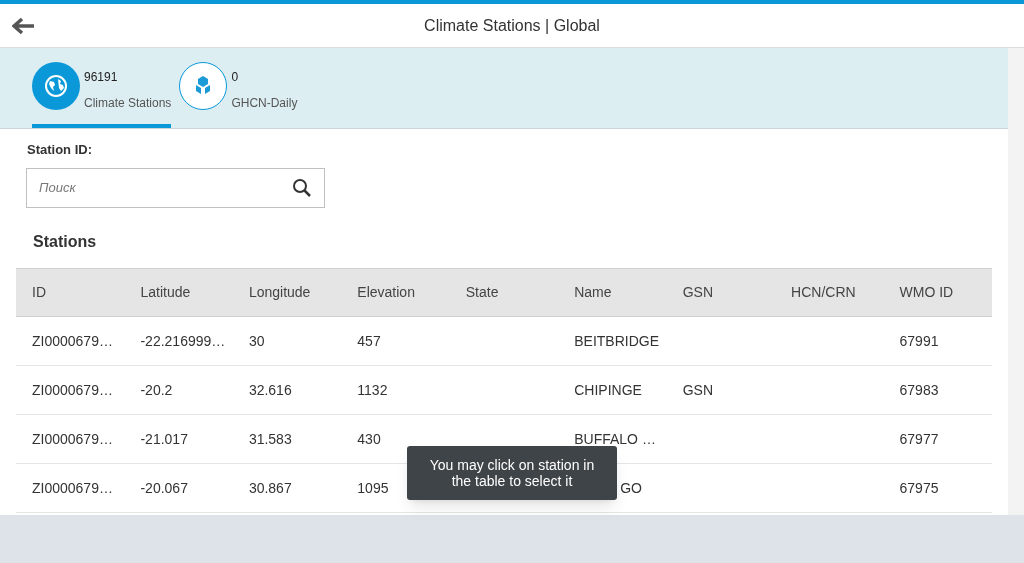  What do you see at coordinates (512, 473) in the screenshot?
I see `tooltip: You may click on station in the table to select it` at bounding box center [512, 473].